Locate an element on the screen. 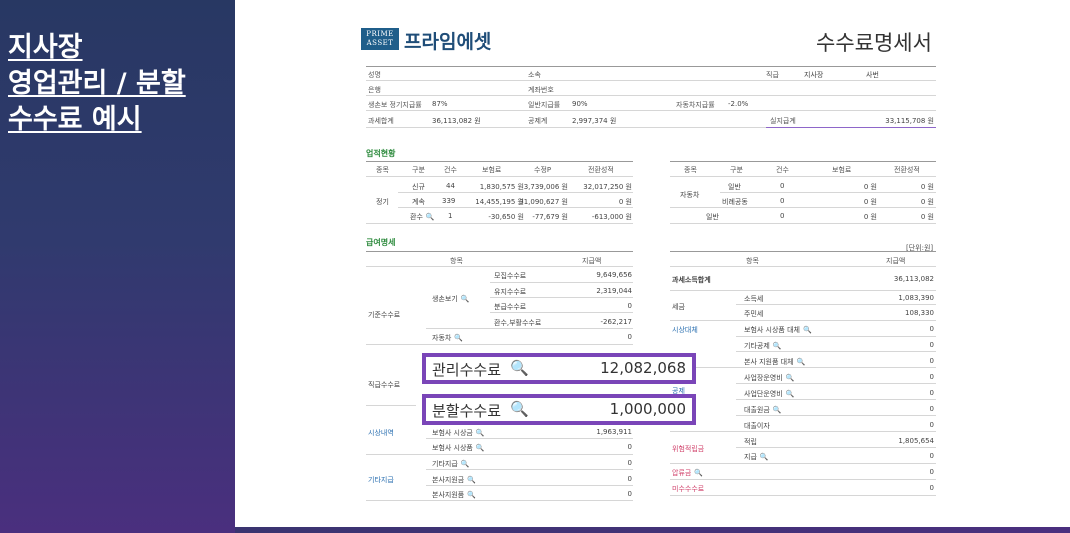 The image size is (1070, 533). account-label: 계좌번호 is located at coordinates (541, 90).